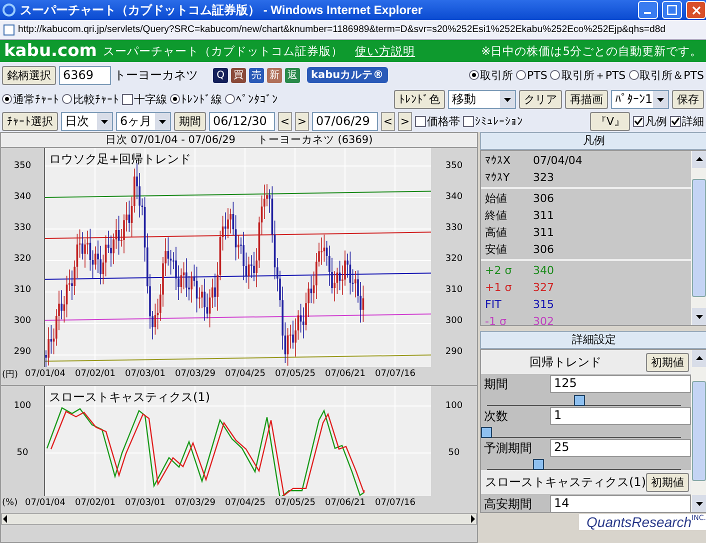  What do you see at coordinates (610, 121) in the screenshot?
I see `v-button: 『V』` at bounding box center [610, 121].